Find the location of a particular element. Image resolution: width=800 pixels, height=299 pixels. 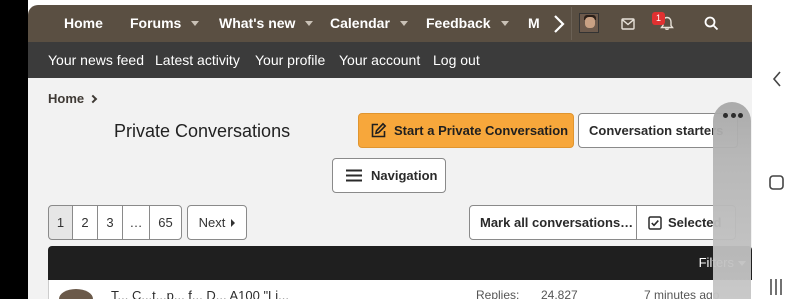

recent-apps-icon is located at coordinates (776, 287).